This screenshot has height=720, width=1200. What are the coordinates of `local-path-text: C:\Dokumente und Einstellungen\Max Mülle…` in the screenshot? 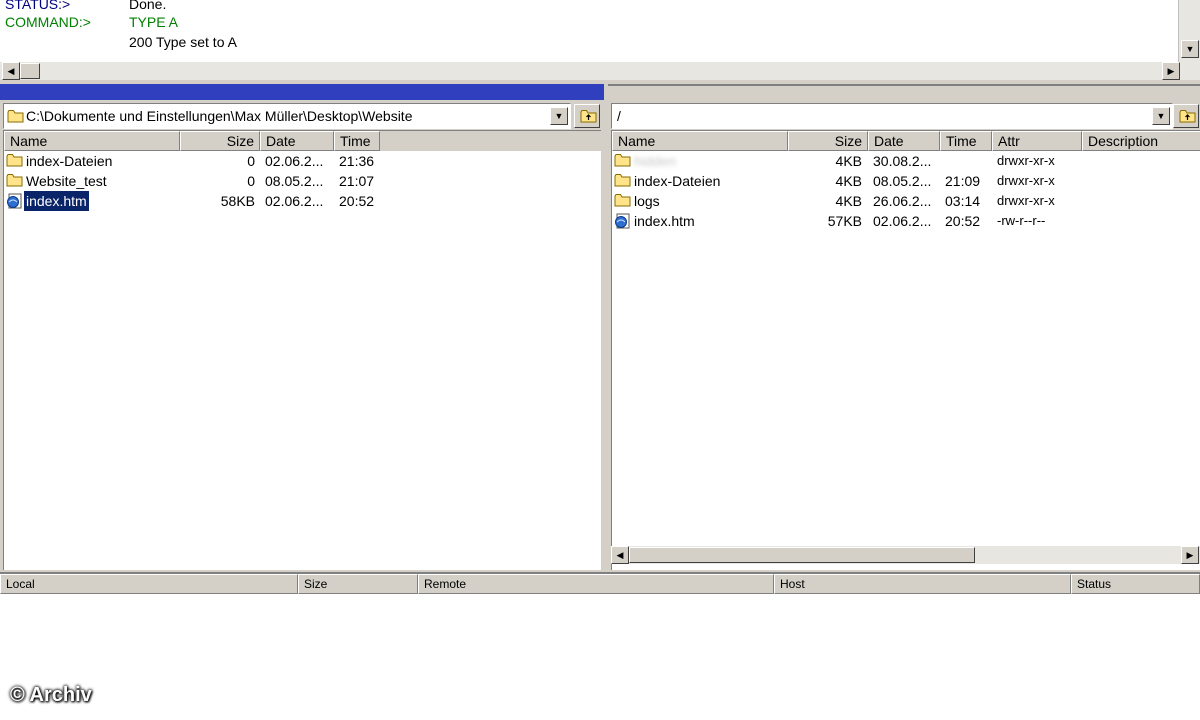 It's located at (219, 116).